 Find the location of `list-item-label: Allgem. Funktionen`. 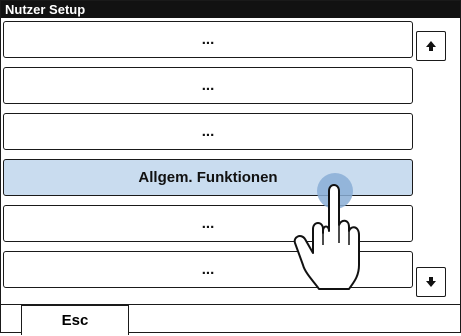

list-item-label: Allgem. Funktionen is located at coordinates (208, 177).